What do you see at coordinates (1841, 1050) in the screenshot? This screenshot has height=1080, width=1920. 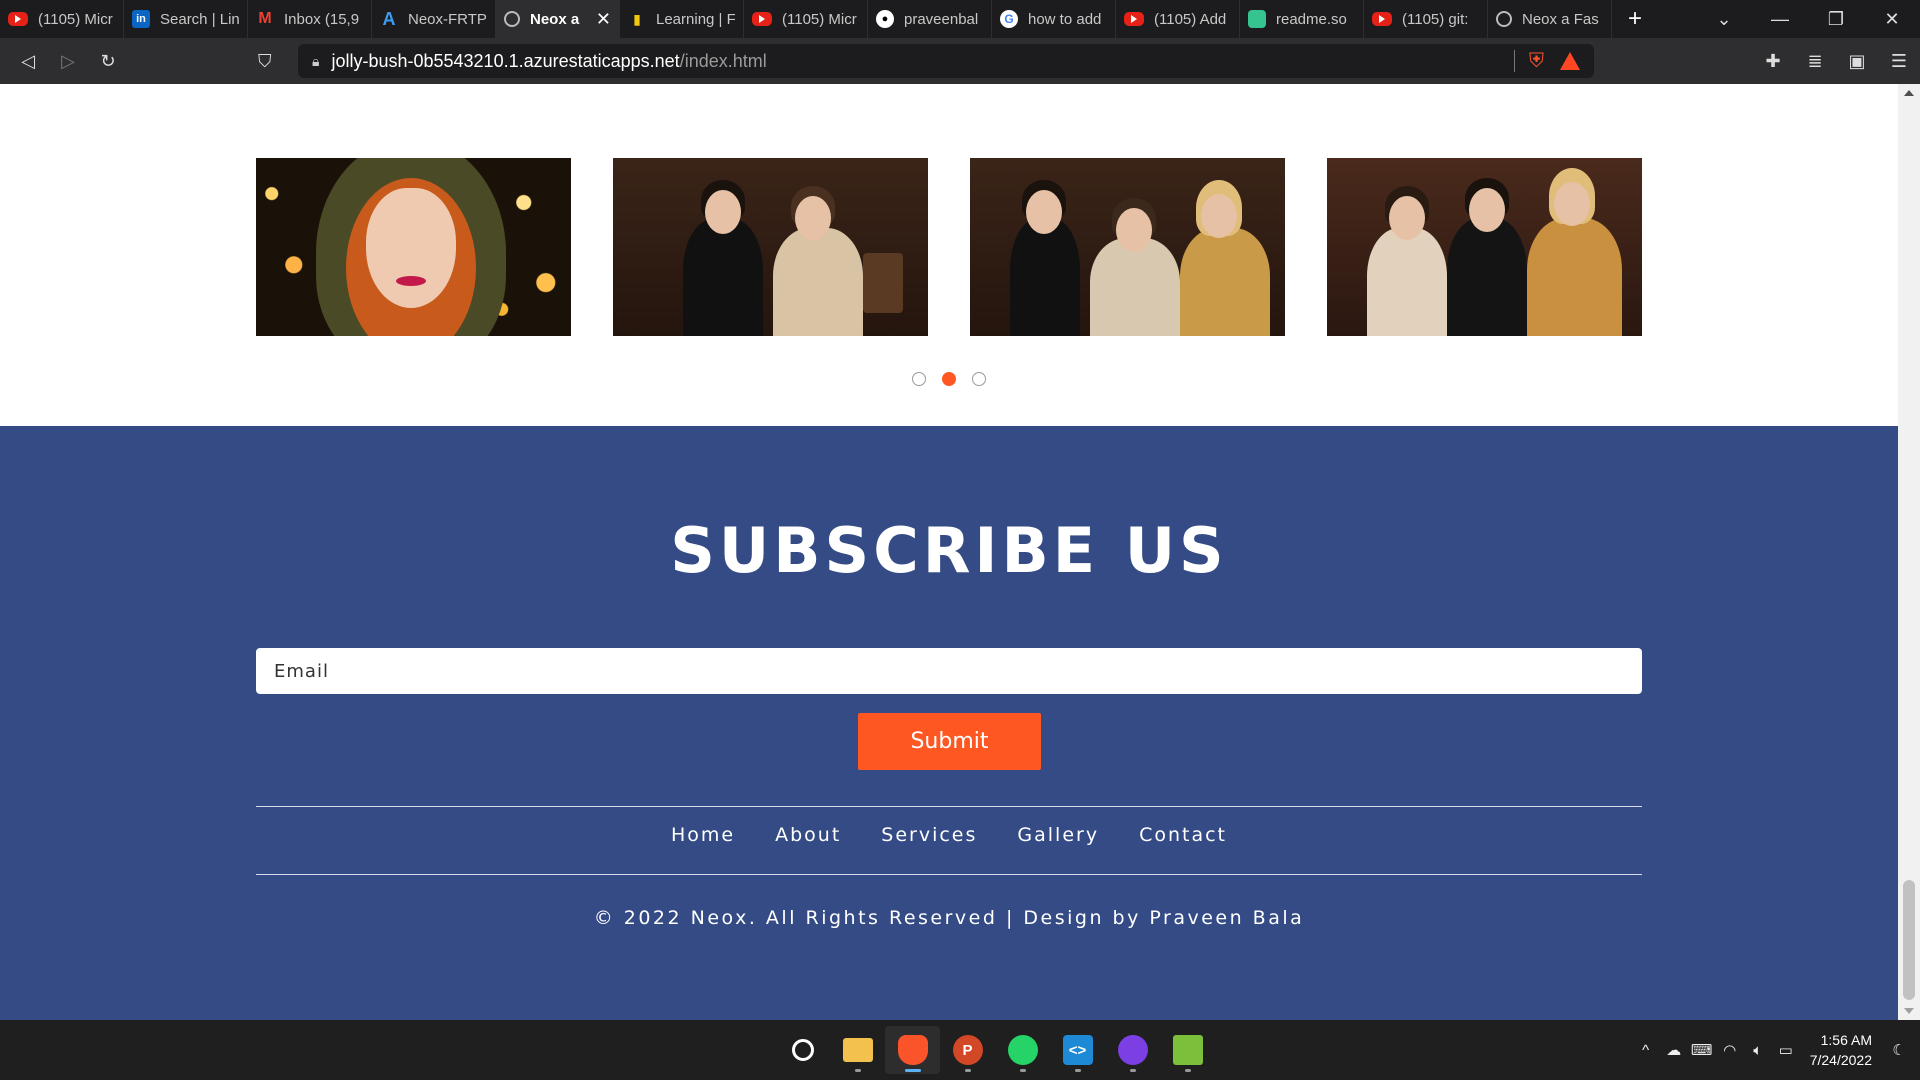 I see `clock: 1:56 AM 7/24/2022` at bounding box center [1841, 1050].